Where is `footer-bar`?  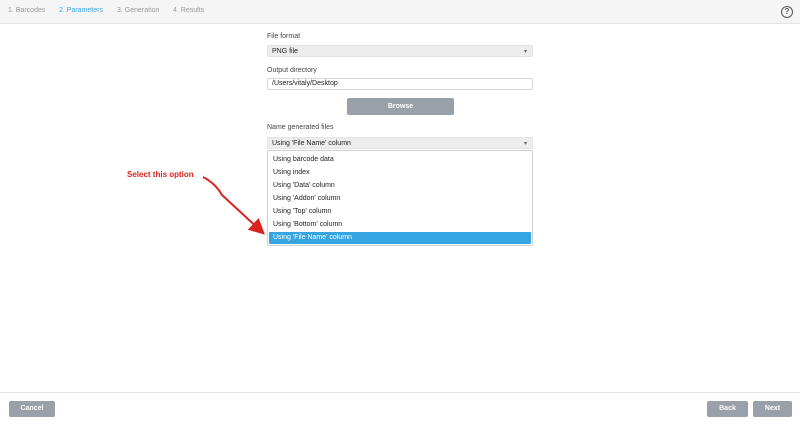 footer-bar is located at coordinates (400, 408).